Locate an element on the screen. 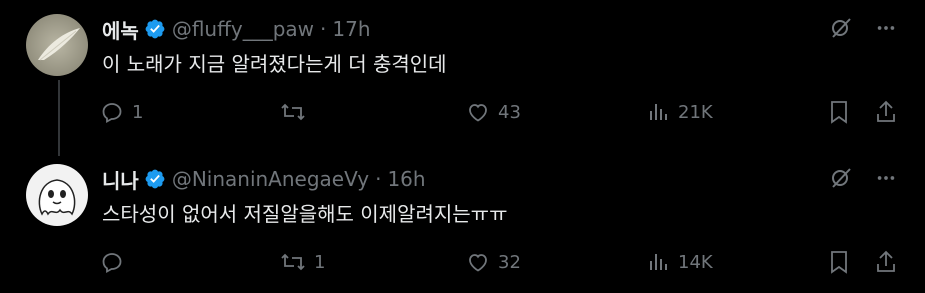 The image size is (925, 293). tweet-header: 에녹 @fluffy___paw · 17h is located at coordinates (236, 29).